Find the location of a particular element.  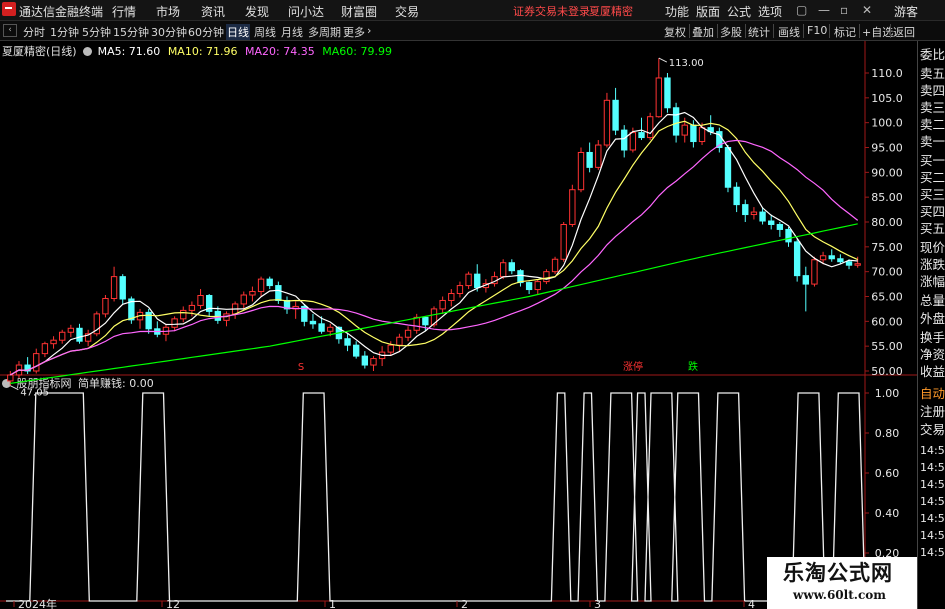

side-buy5: 买五 is located at coordinates (932, 229).